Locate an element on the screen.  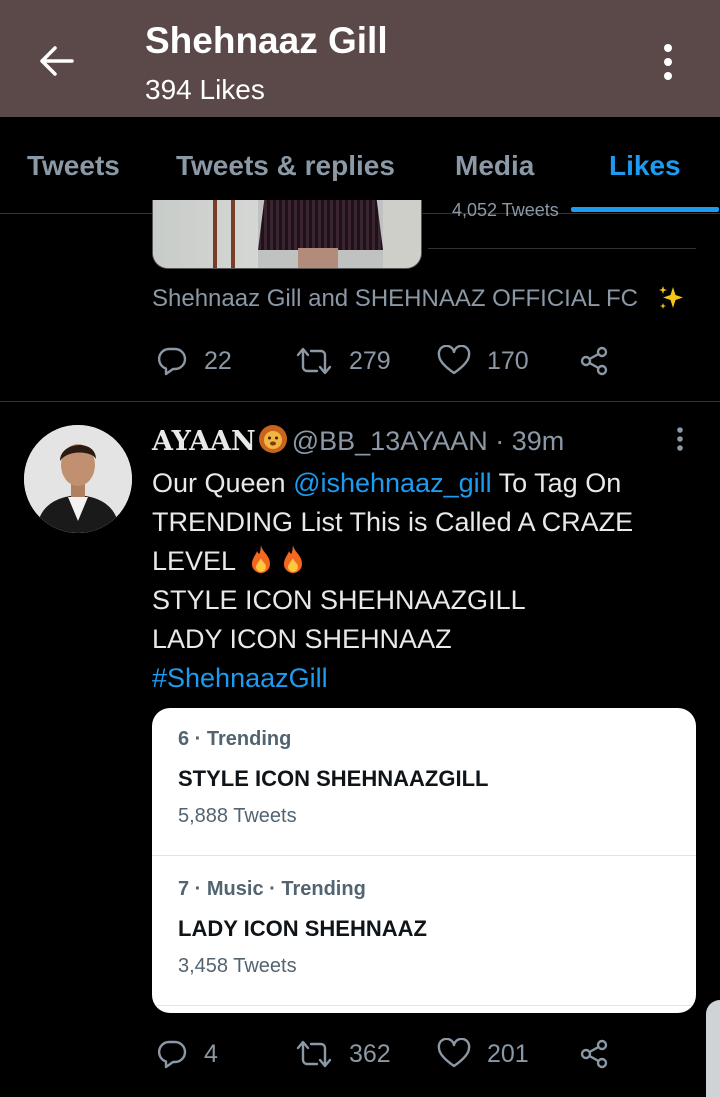
tweet-text-segment: LEVEL is located at coordinates (194, 561).